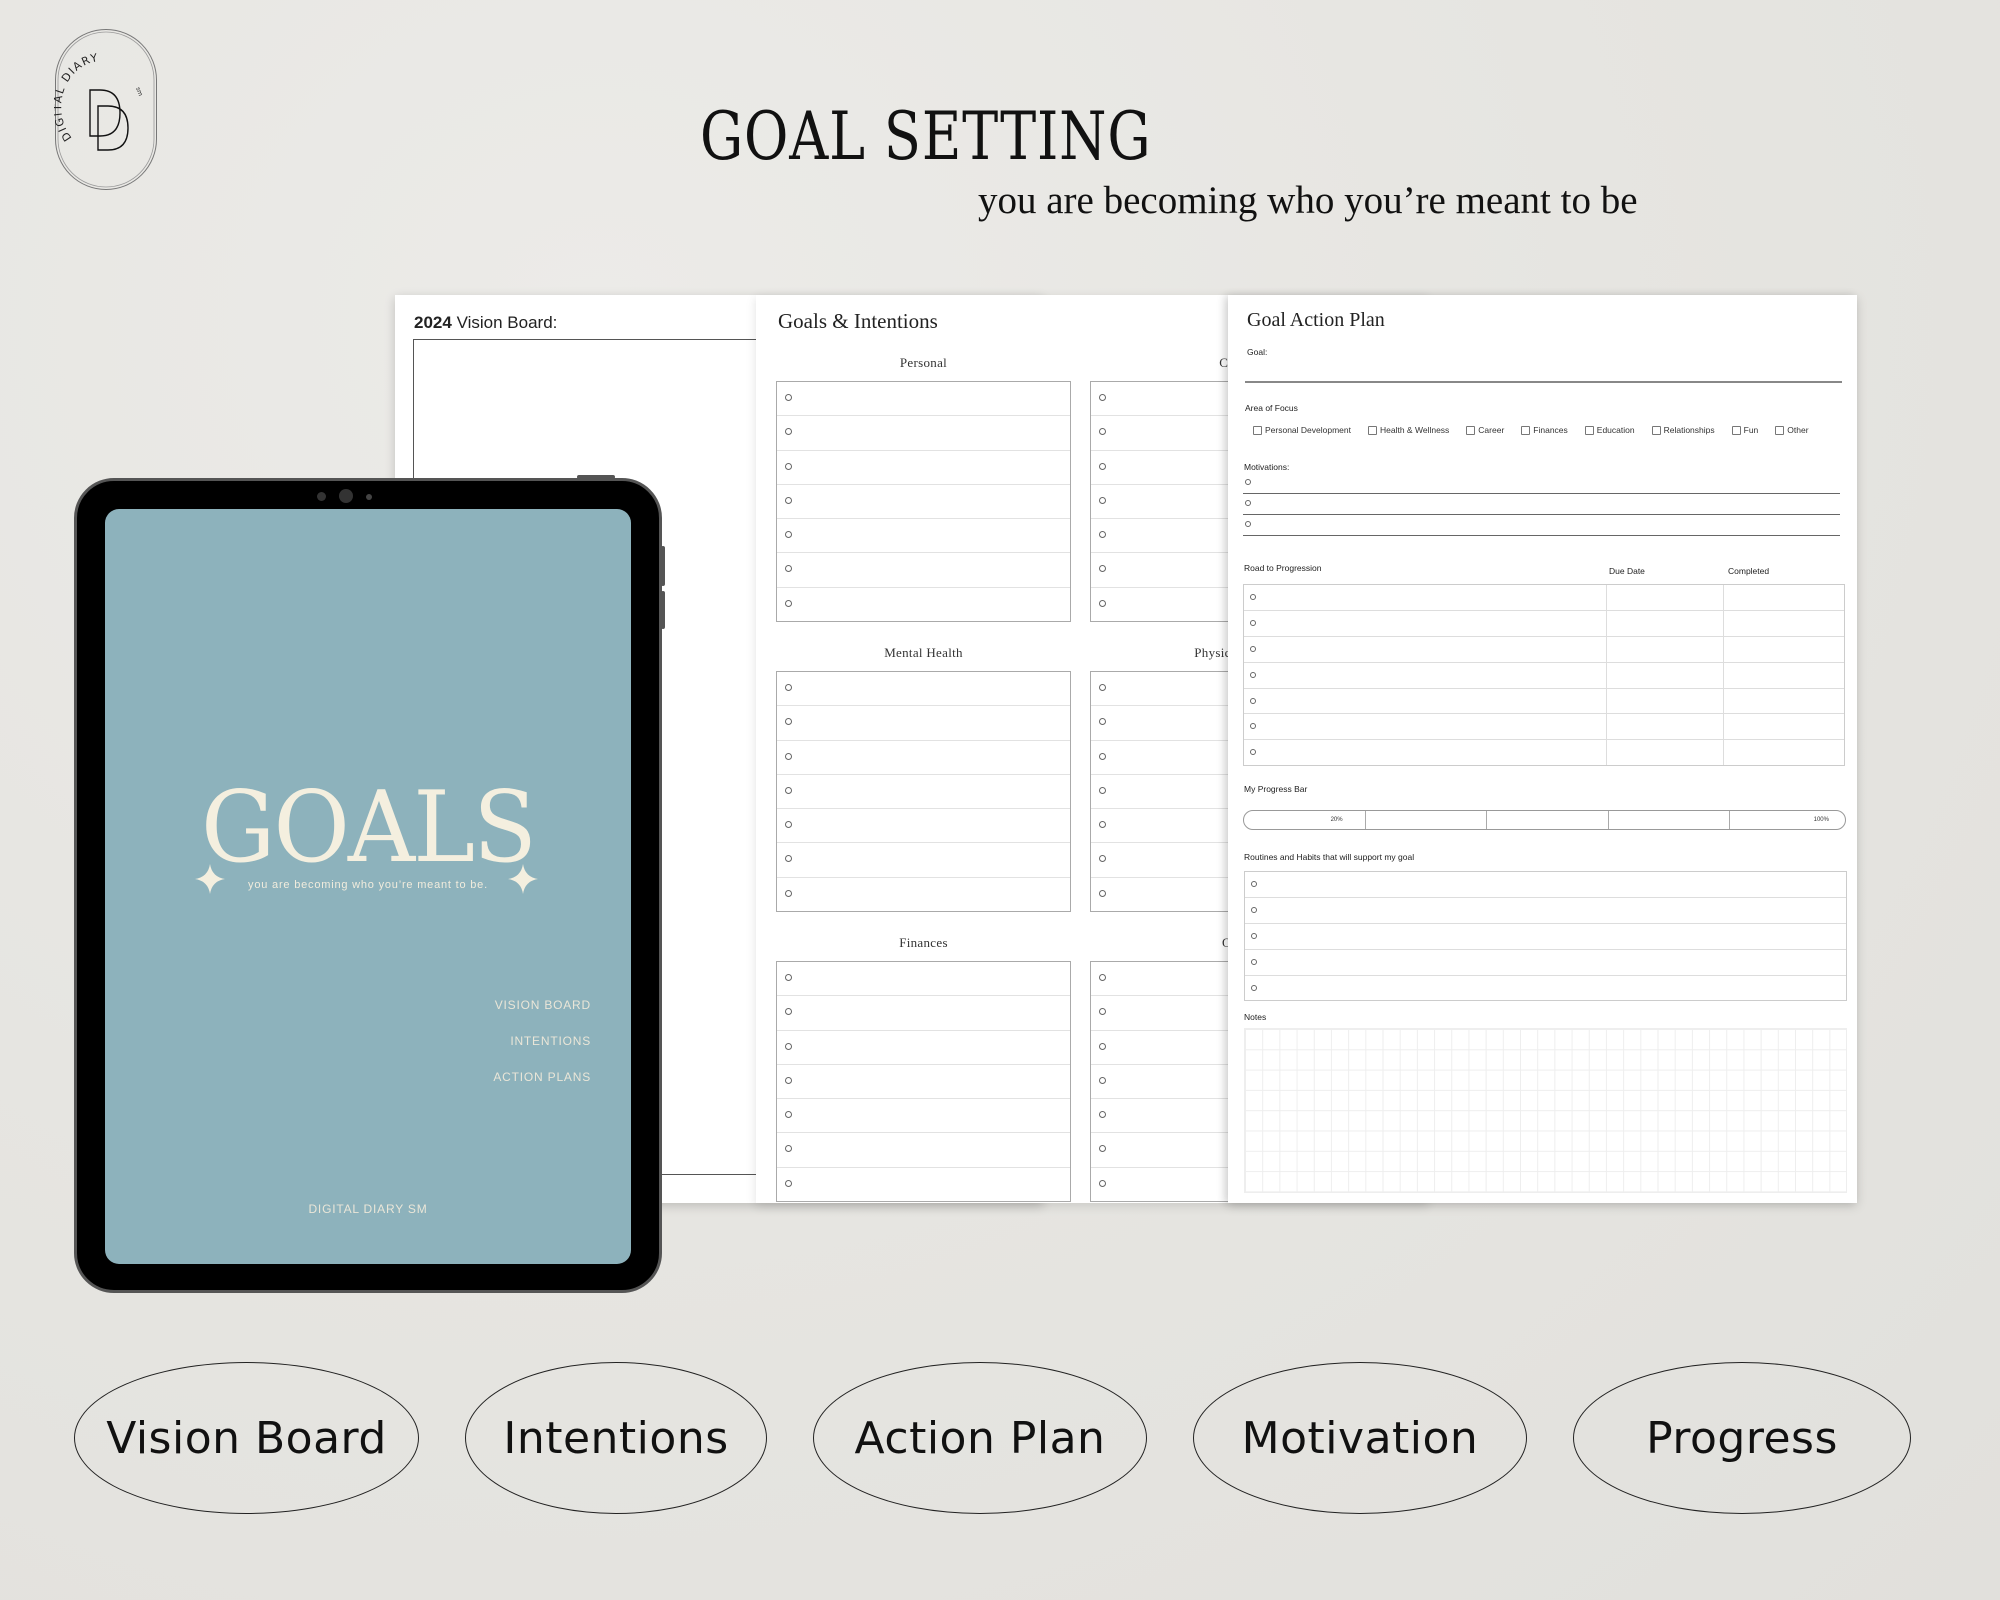 This screenshot has height=1600, width=2000. I want to click on focus-option-label: Relationships, so click(1689, 430).